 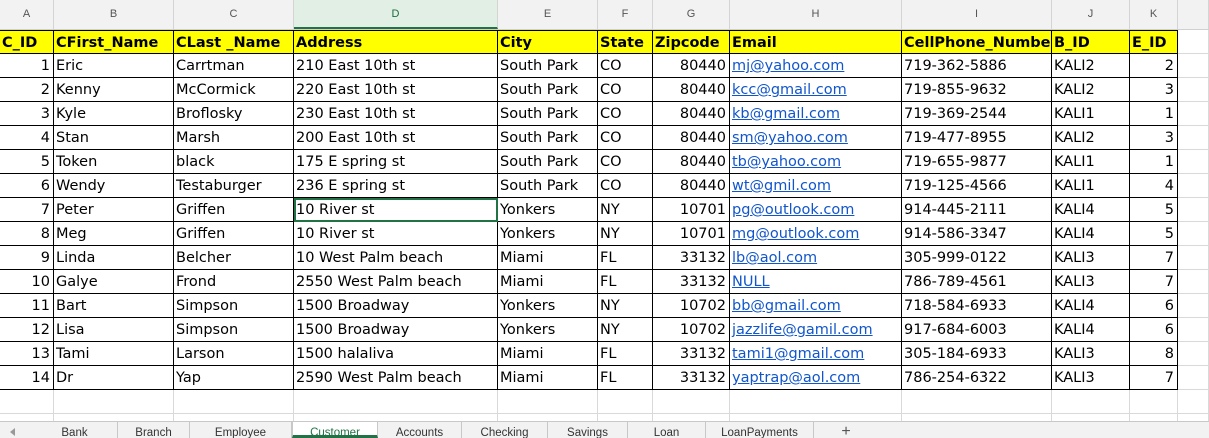 I want to click on cell-c-id: 3, so click(x=27, y=114).